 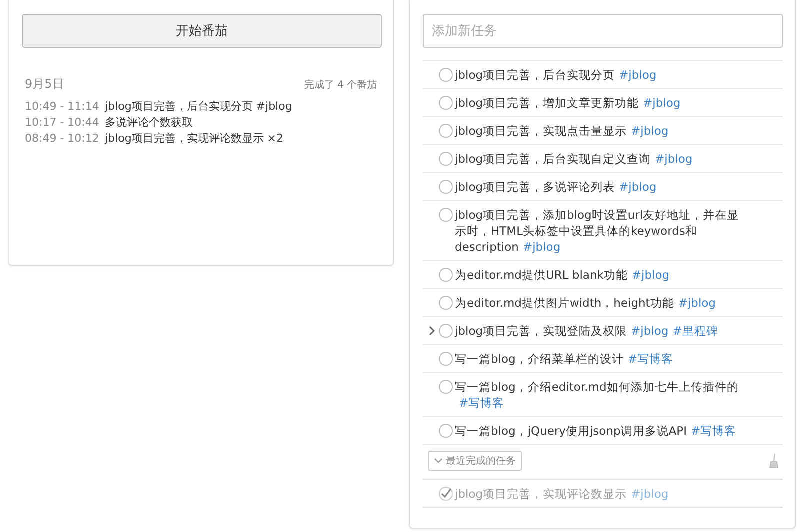 What do you see at coordinates (774, 461) in the screenshot?
I see `broom-icon` at bounding box center [774, 461].